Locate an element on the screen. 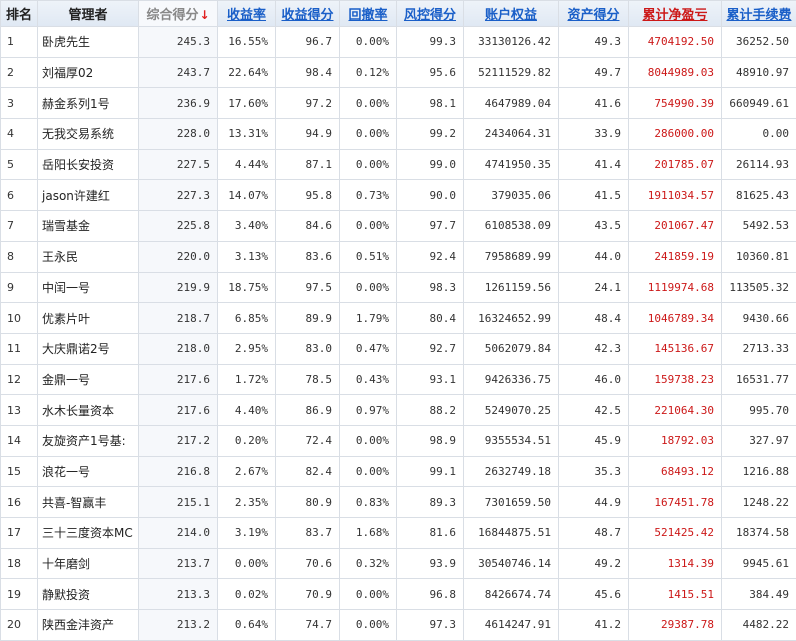 The height and width of the screenshot is (641, 796). cell-manager: 优素片叶 is located at coordinates (88, 318).